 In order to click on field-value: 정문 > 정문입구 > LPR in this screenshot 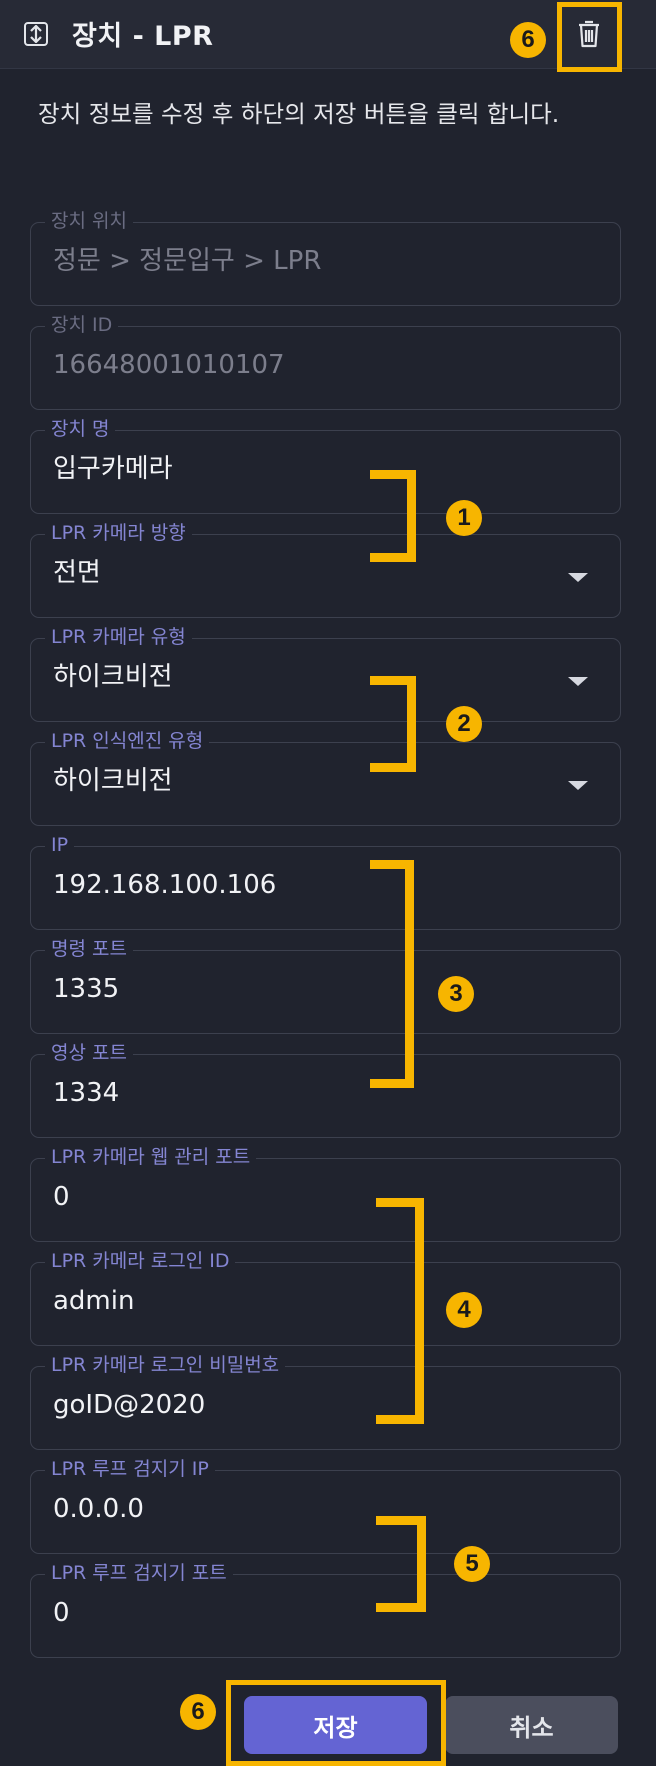, I will do `click(187, 261)`.